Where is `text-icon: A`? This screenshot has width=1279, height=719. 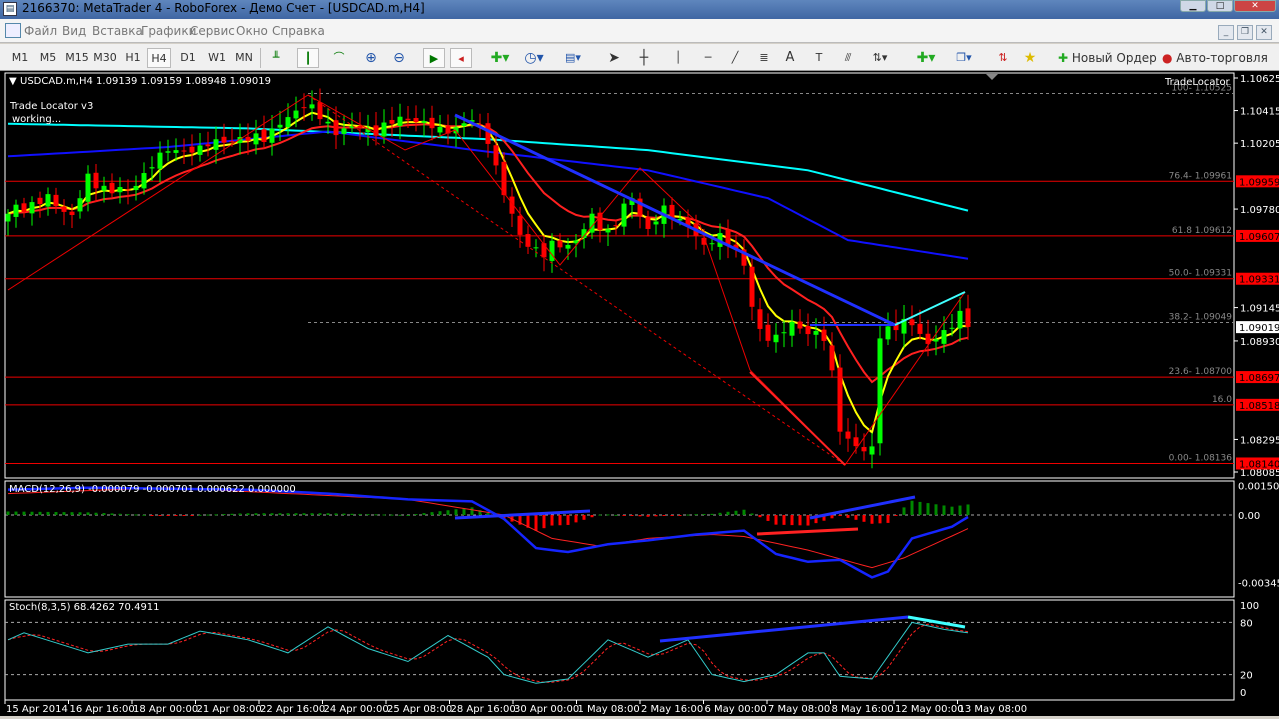 text-icon: A is located at coordinates (790, 58).